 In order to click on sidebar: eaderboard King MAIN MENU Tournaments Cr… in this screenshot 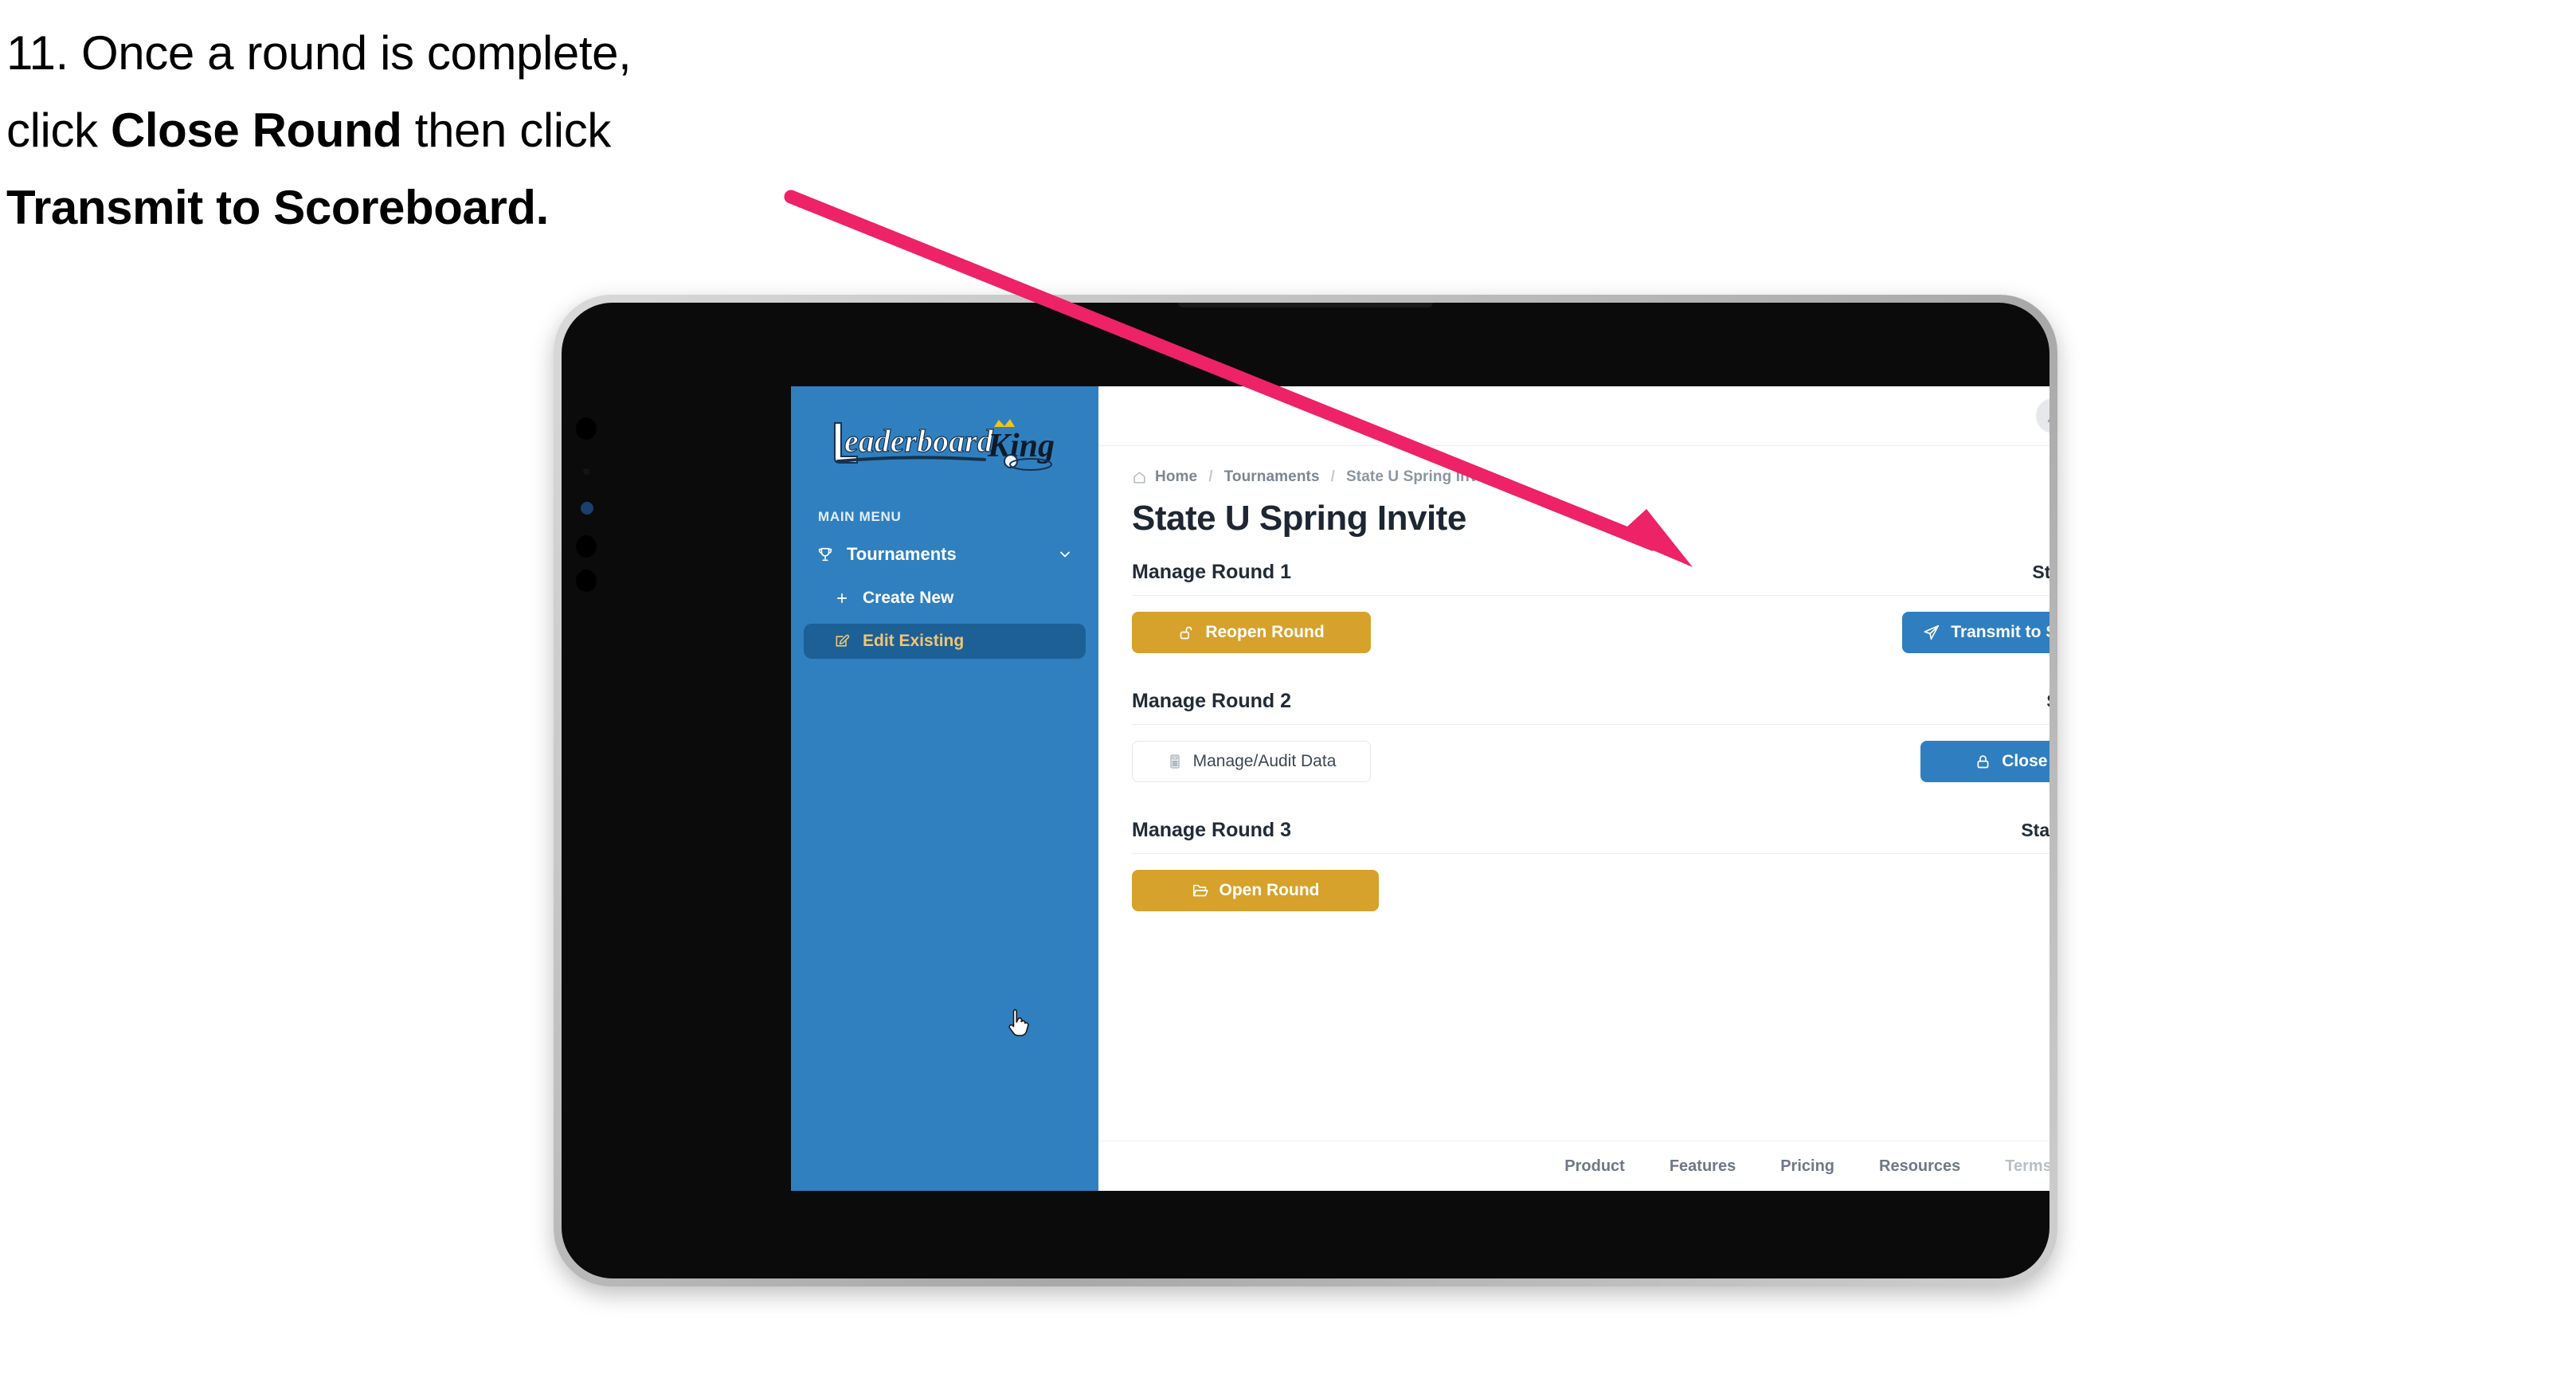, I will do `click(944, 788)`.